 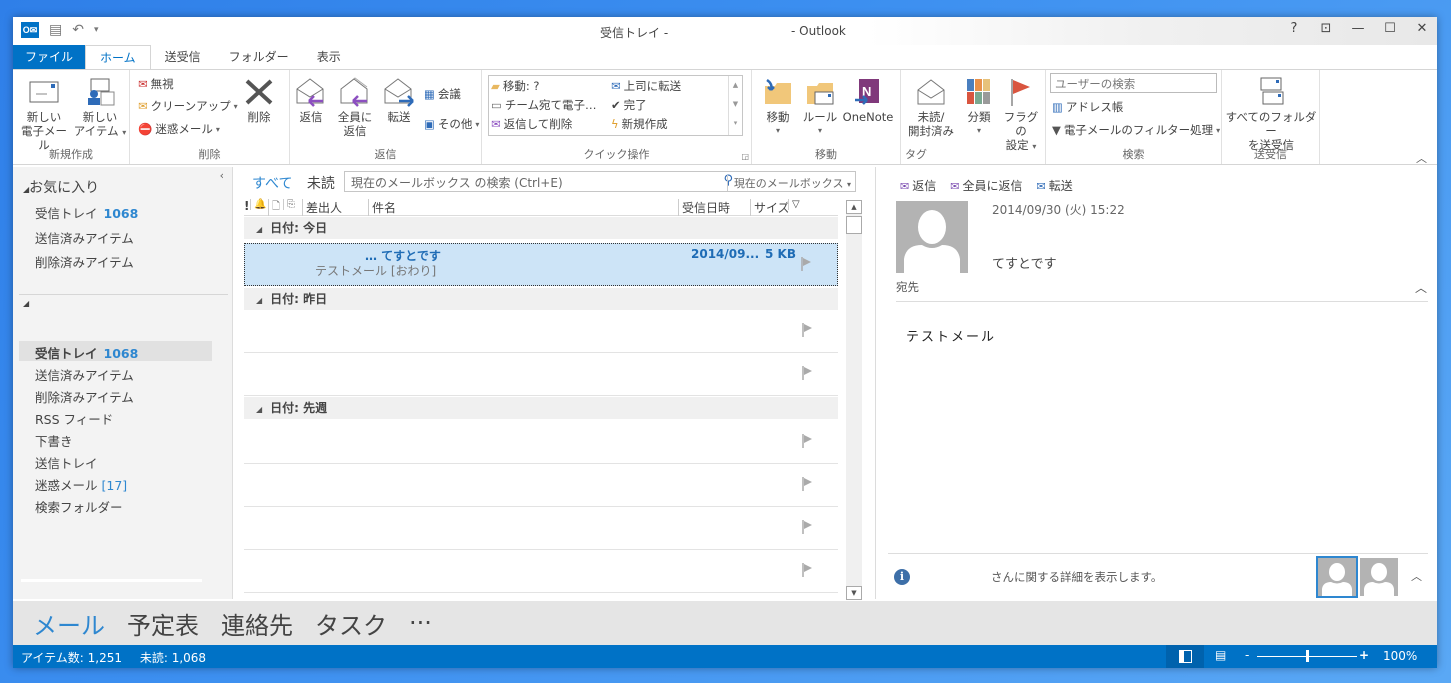 I want to click on zoom-level: 100%, so click(x=1400, y=656).